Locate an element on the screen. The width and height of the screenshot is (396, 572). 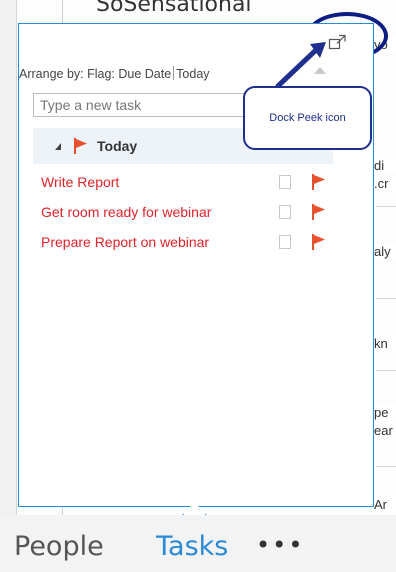
nav-more-button: ••• is located at coordinates (280, 545).